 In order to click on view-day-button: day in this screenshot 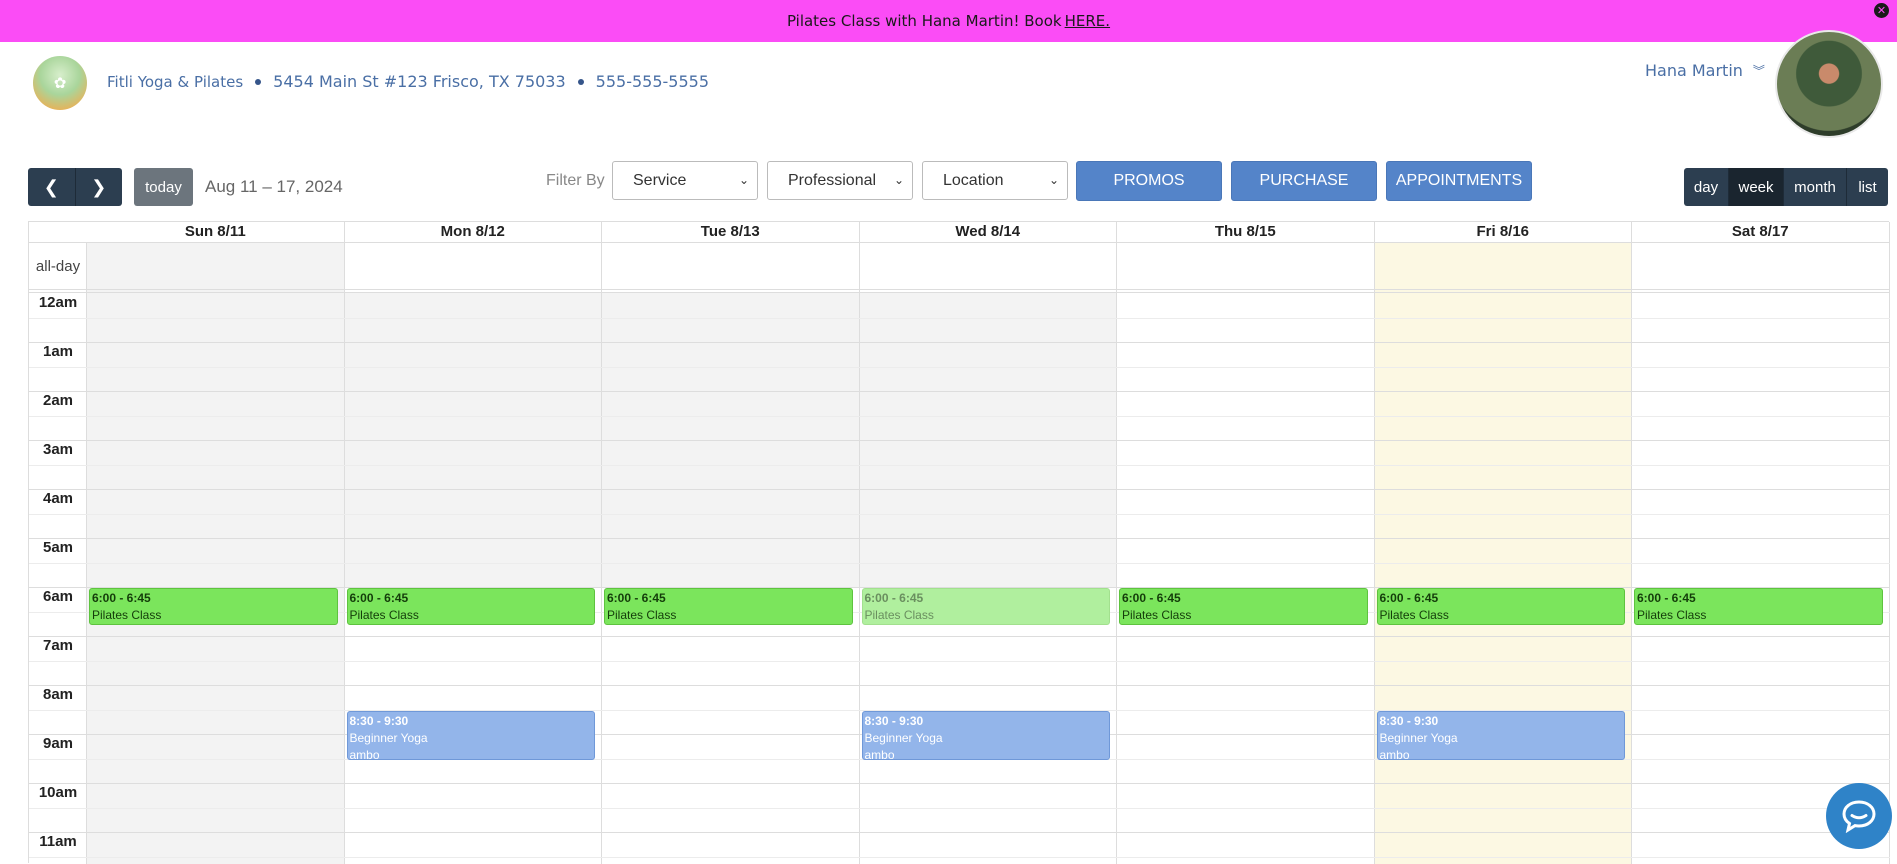, I will do `click(1706, 187)`.